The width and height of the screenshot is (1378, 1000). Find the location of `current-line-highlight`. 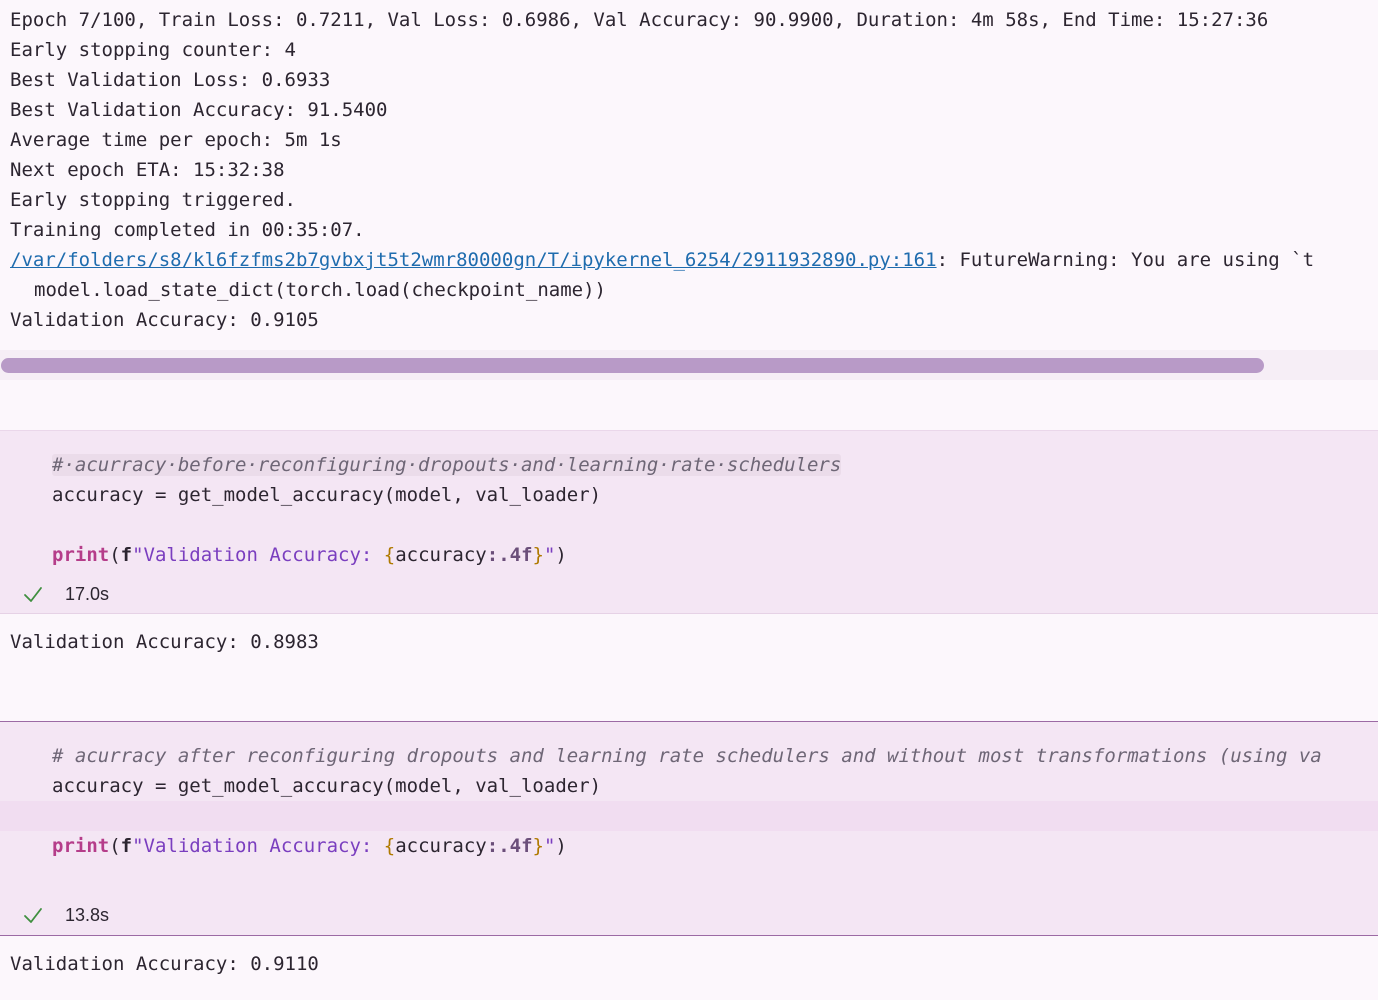

current-line-highlight is located at coordinates (689, 816).